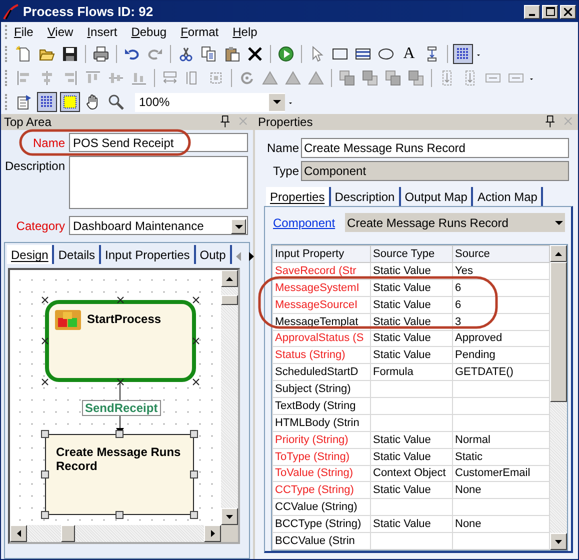 The image size is (579, 560). I want to click on table-cell: MessageSourceI, so click(321, 305).